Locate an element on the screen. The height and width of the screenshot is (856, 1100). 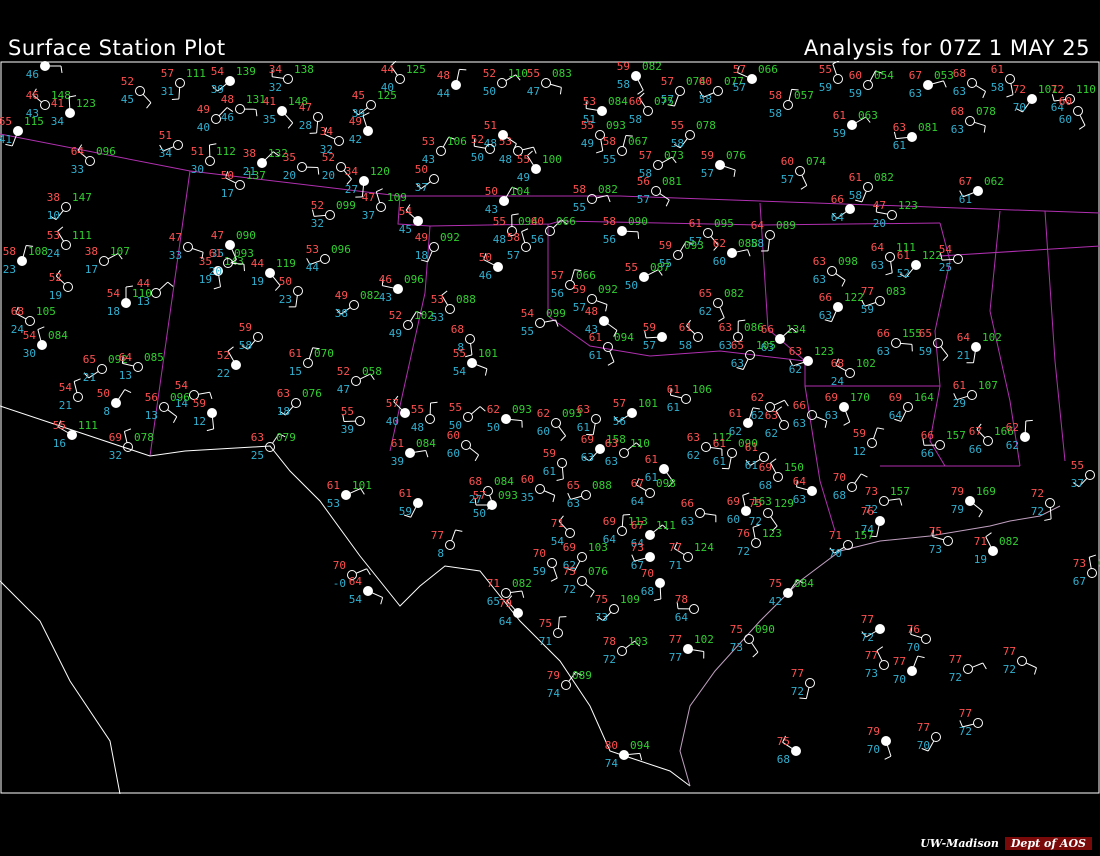
station-model: 63 18 076 is located at coordinates (299, 402).